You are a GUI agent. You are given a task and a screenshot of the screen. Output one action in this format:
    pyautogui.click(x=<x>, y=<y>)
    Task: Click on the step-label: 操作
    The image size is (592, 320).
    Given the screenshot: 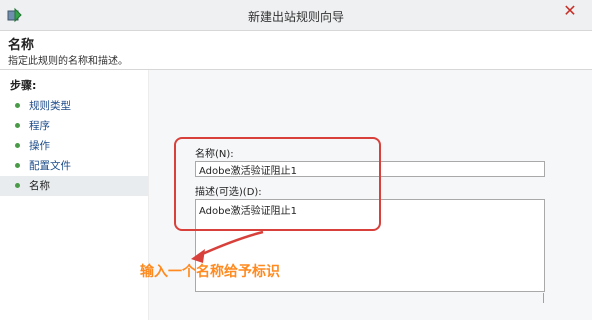 What is the action you would take?
    pyautogui.click(x=39, y=146)
    